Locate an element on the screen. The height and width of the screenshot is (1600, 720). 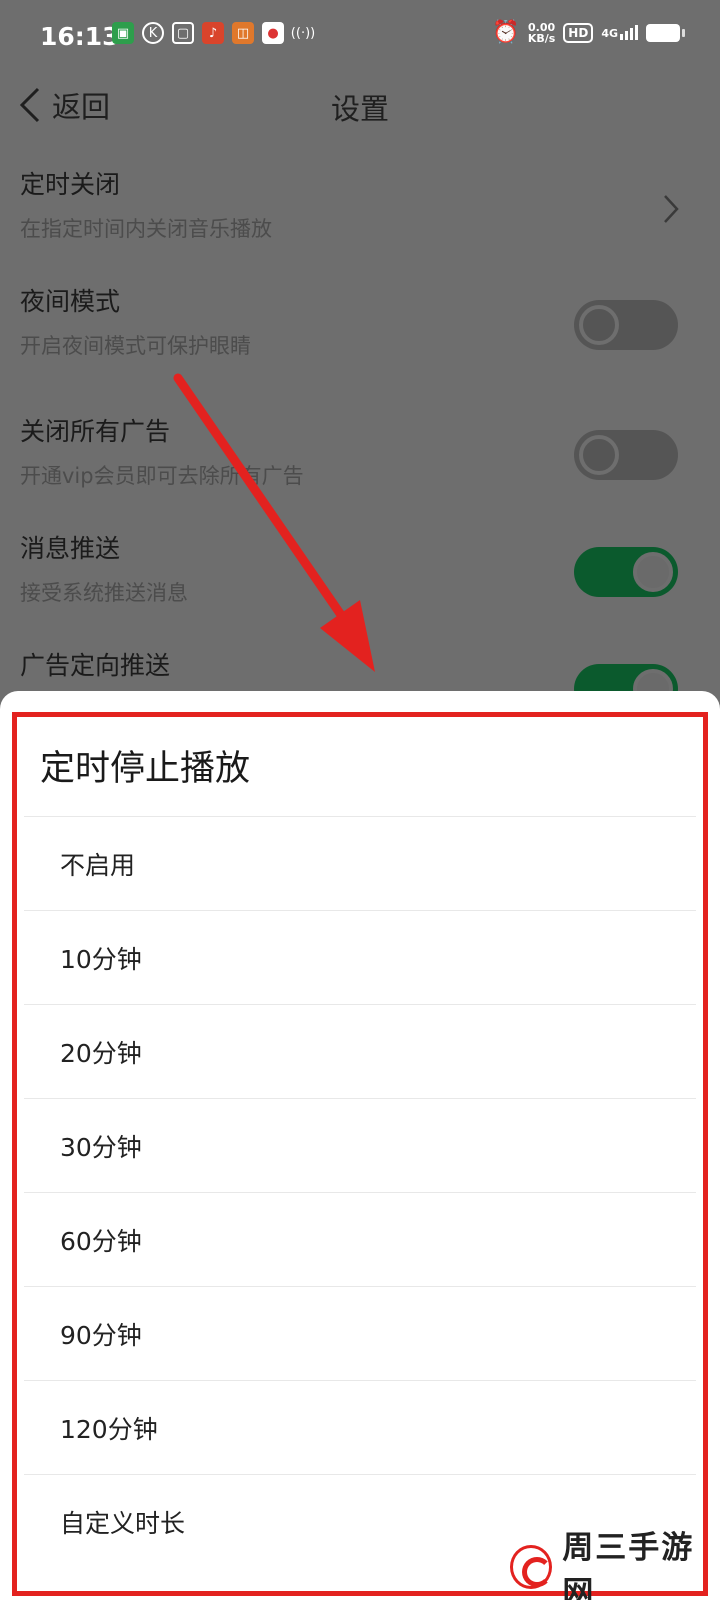
net-speed-unit: KB/s is located at coordinates (541, 38).